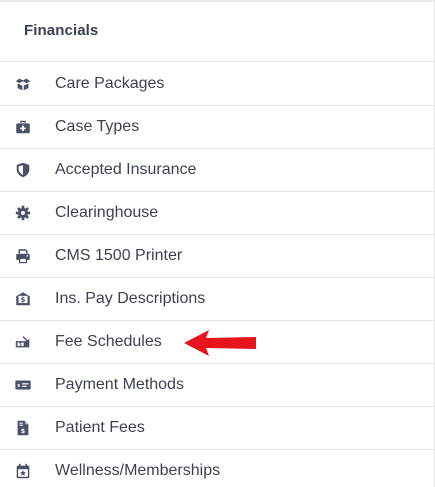  What do you see at coordinates (61, 30) in the screenshot?
I see `section-title: Financials` at bounding box center [61, 30].